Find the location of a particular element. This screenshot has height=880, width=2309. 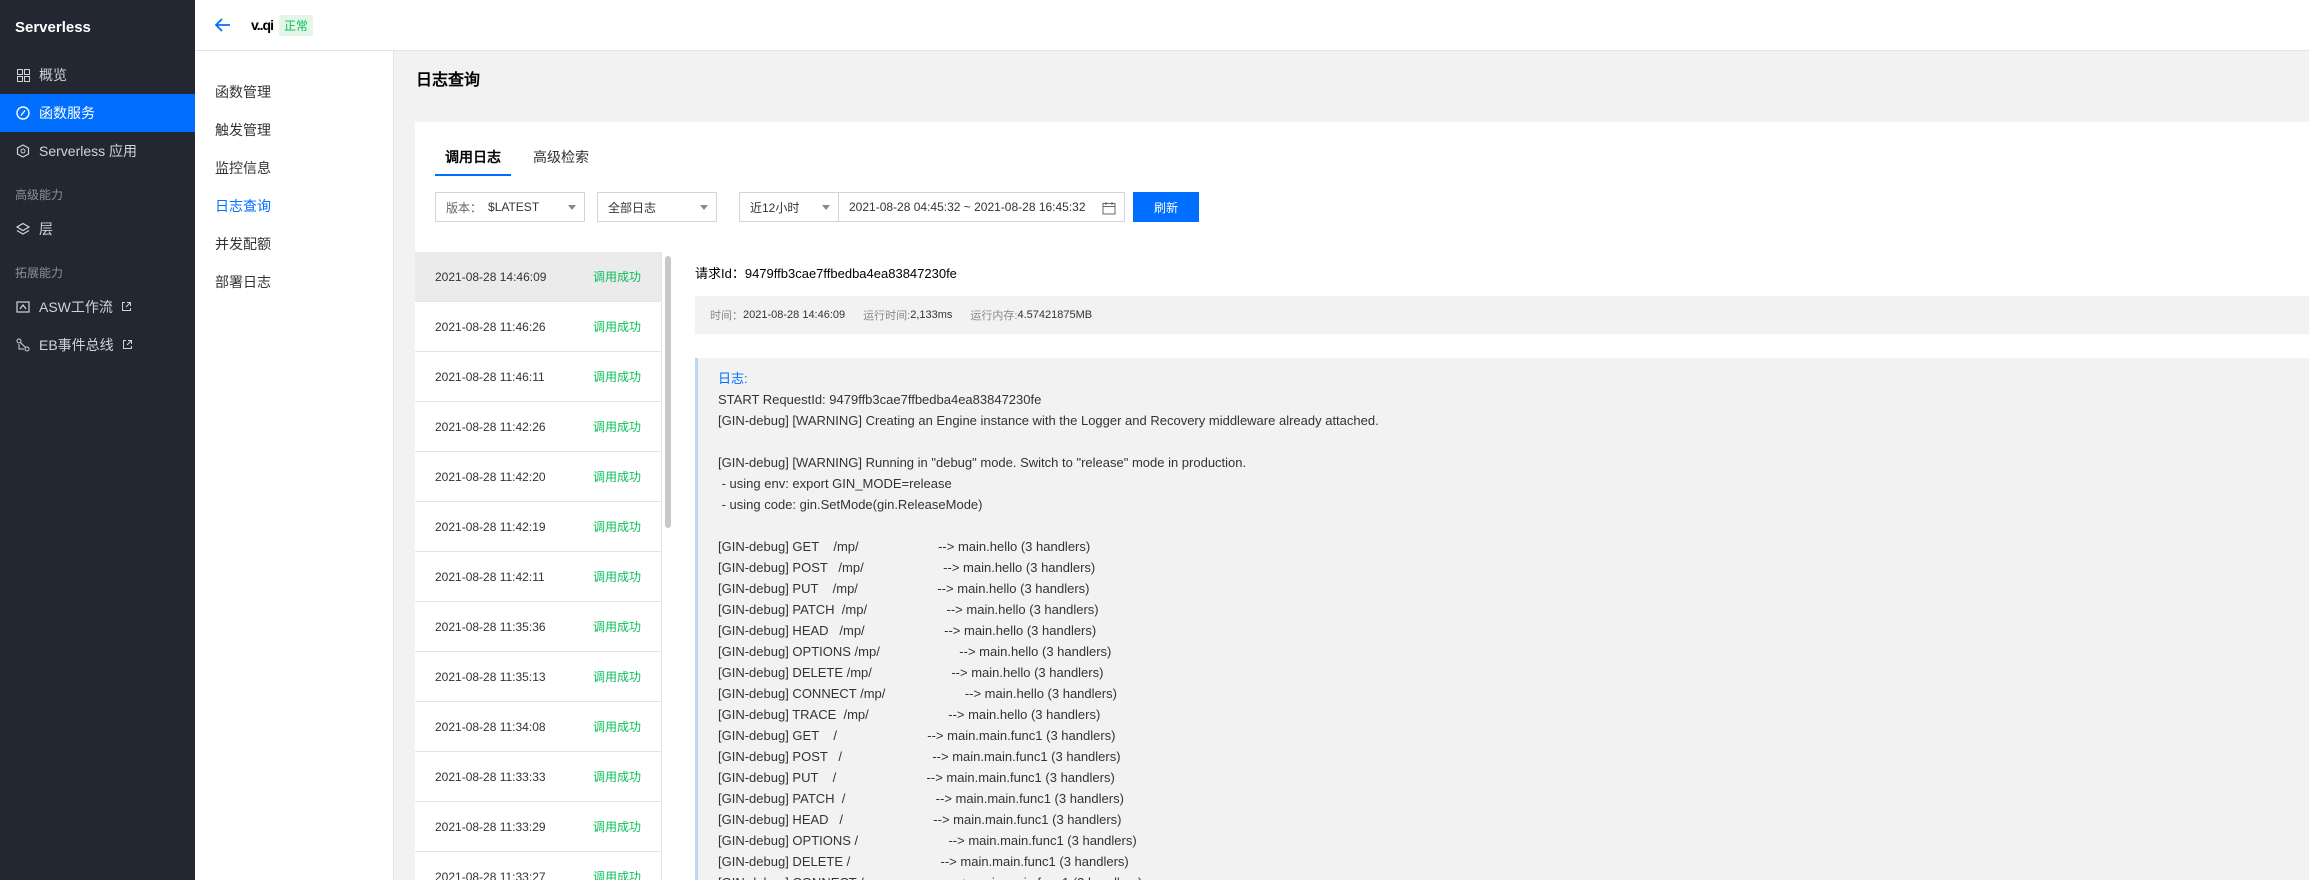

layers-icon is located at coordinates (23, 229).